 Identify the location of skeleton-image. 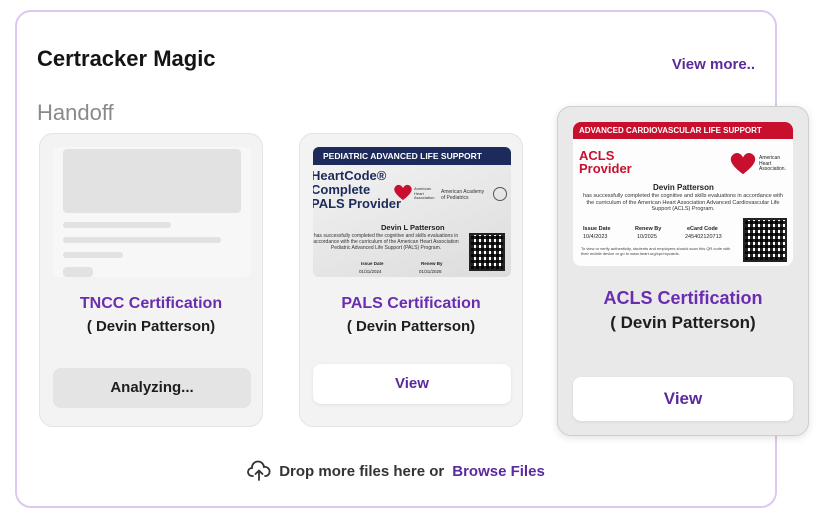
(152, 181).